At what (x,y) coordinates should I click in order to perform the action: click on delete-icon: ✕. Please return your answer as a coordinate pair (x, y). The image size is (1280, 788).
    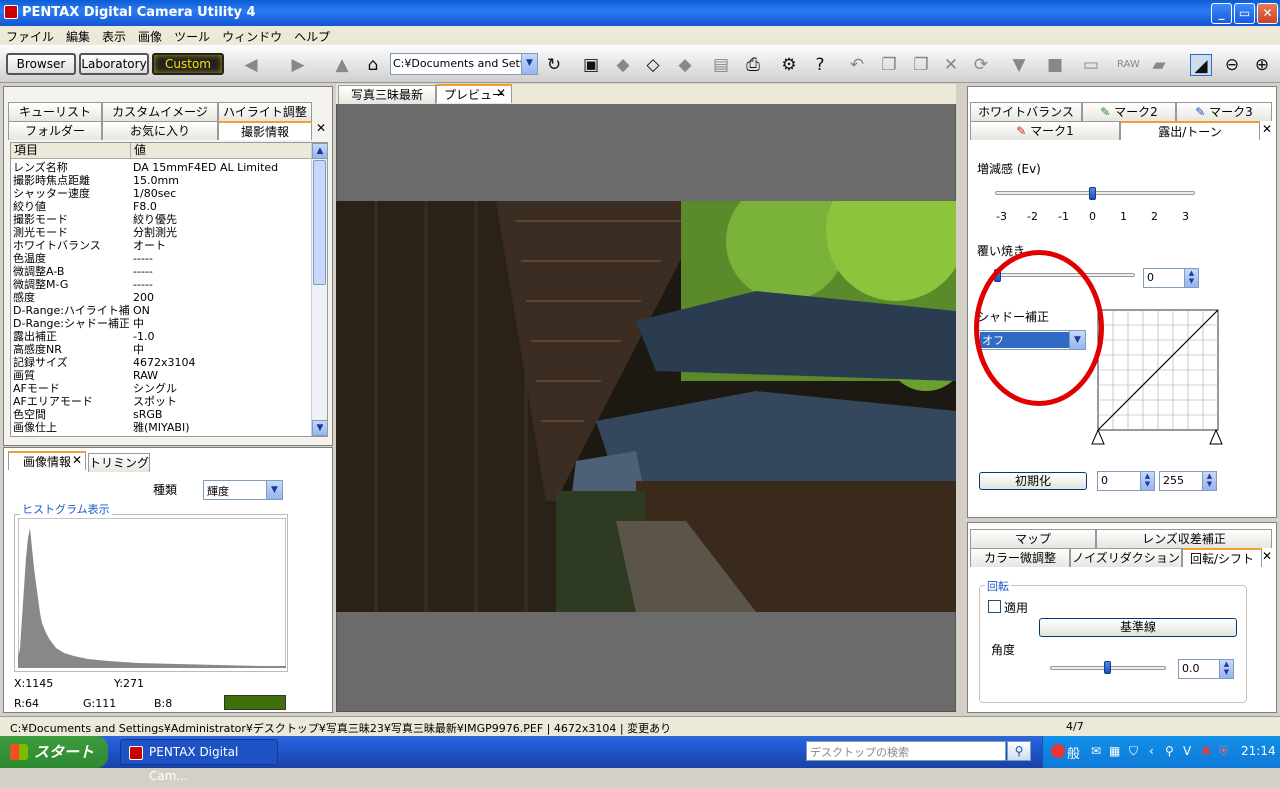
    Looking at the image, I should click on (951, 65).